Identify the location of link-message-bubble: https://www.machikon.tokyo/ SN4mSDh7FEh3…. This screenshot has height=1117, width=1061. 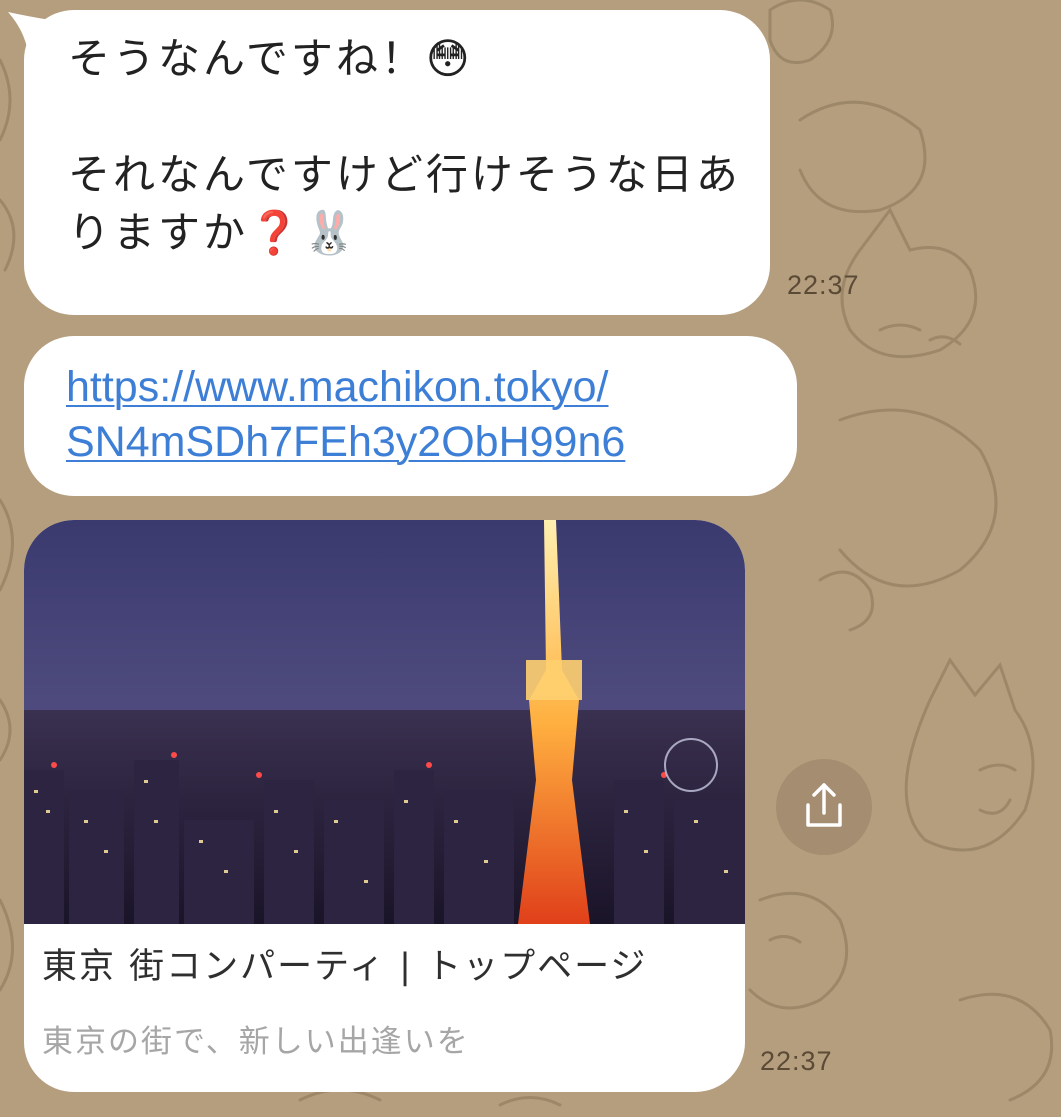
(410, 416).